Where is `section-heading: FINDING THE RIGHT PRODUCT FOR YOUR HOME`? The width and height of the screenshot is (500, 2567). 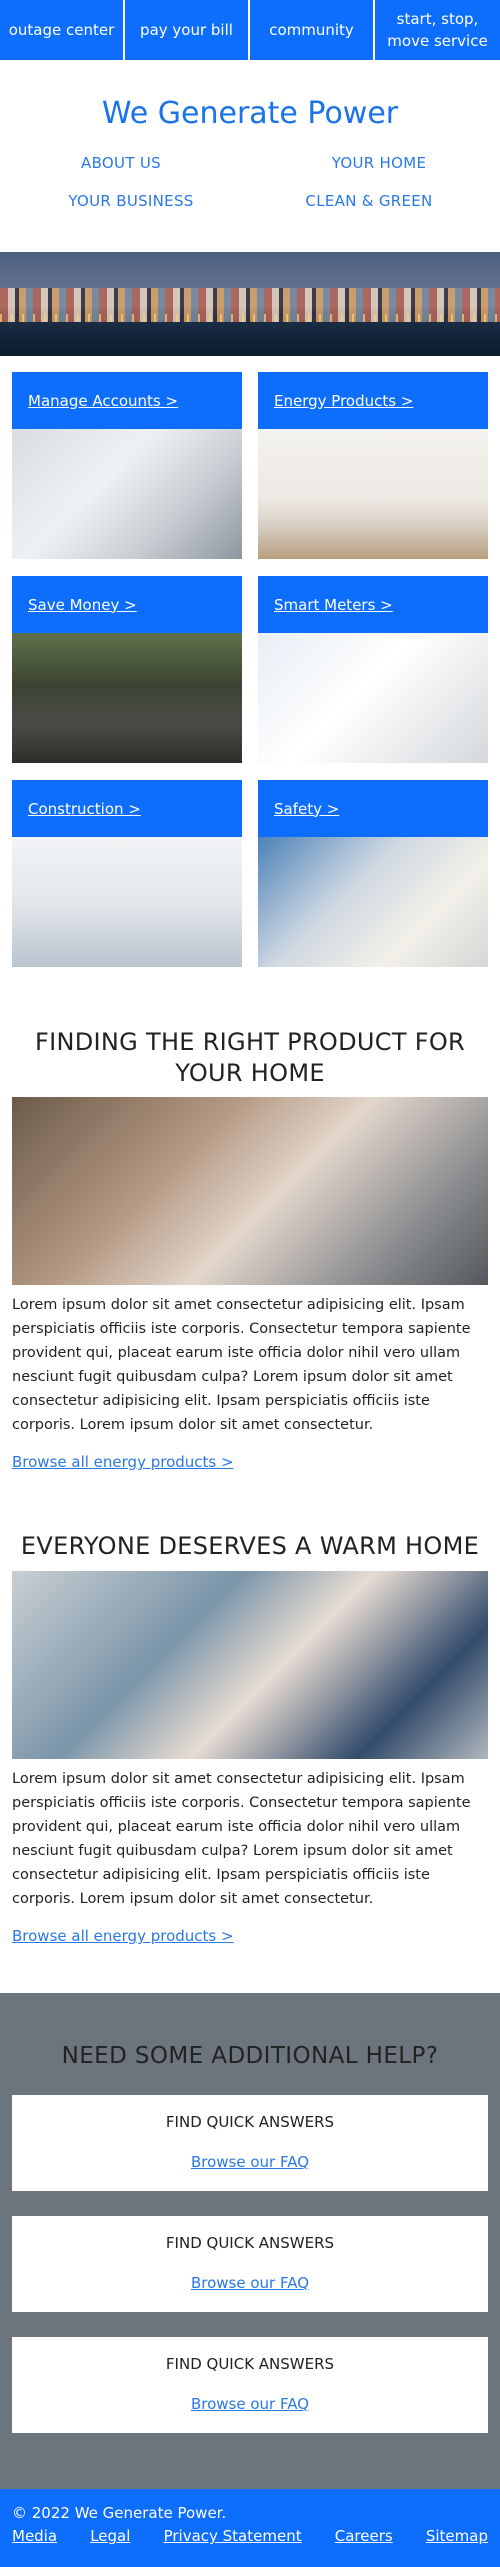
section-heading: FINDING THE RIGHT PRODUCT FOR YOUR HOME is located at coordinates (250, 1057).